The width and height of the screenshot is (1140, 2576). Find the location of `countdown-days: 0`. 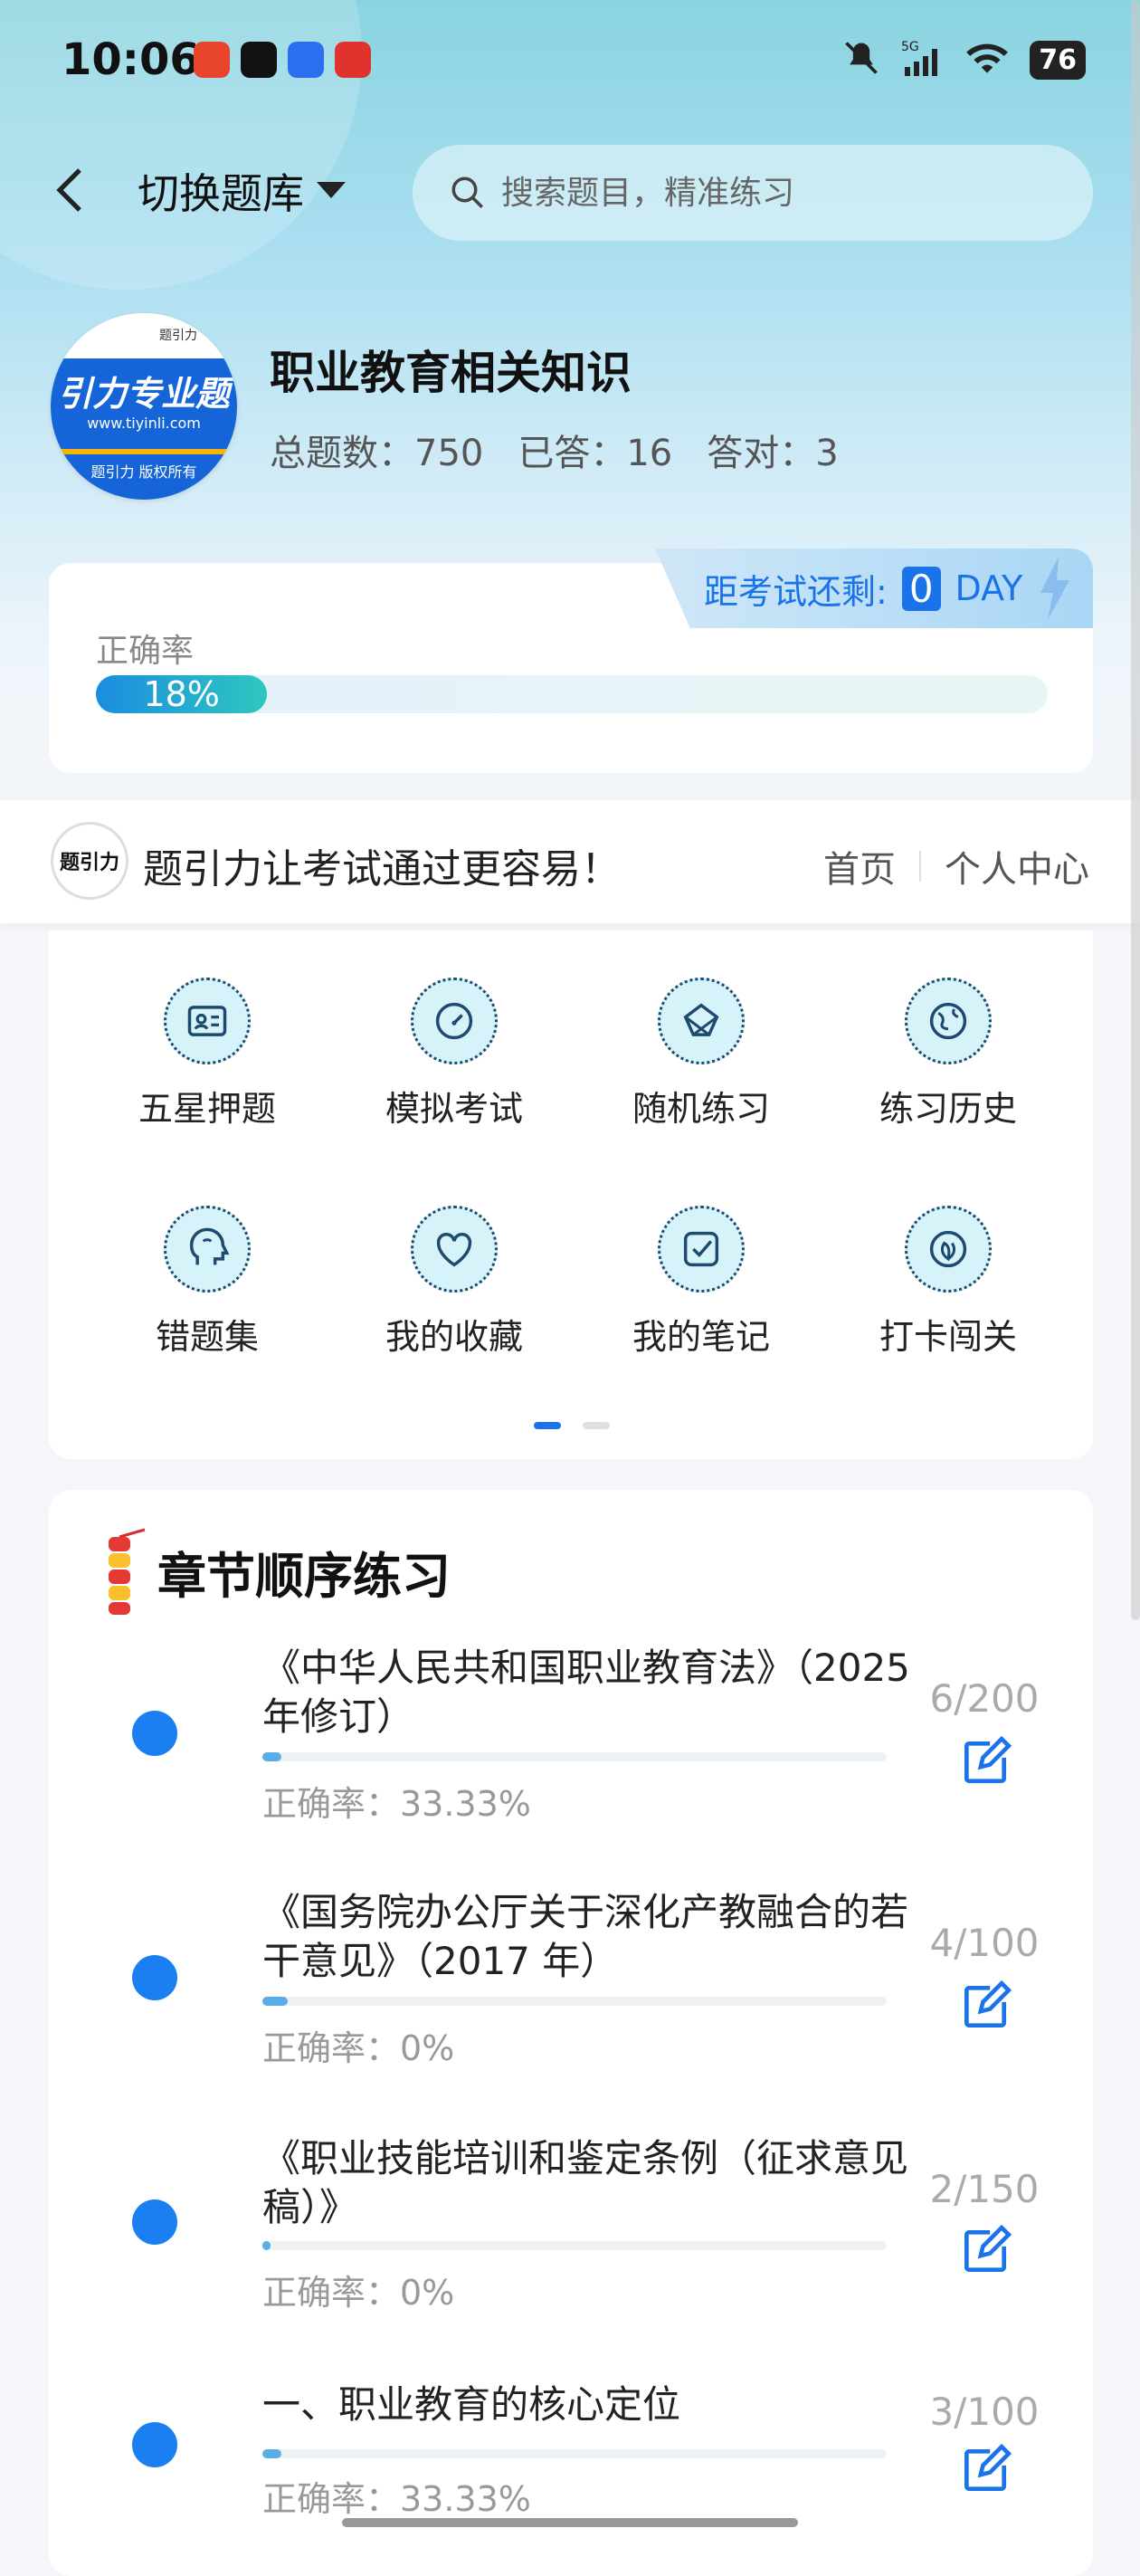

countdown-days: 0 is located at coordinates (921, 589).